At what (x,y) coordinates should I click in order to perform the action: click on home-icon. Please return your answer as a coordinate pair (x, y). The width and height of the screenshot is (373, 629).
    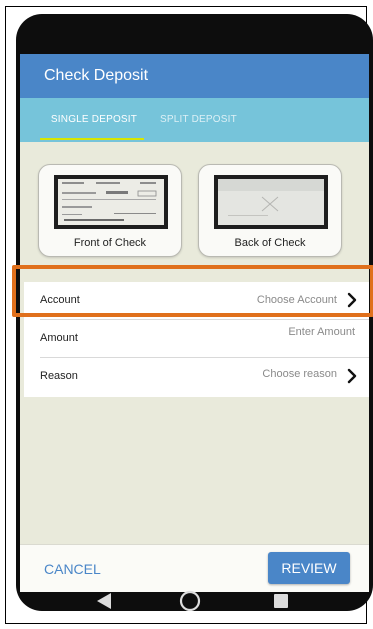
    Looking at the image, I should click on (190, 600).